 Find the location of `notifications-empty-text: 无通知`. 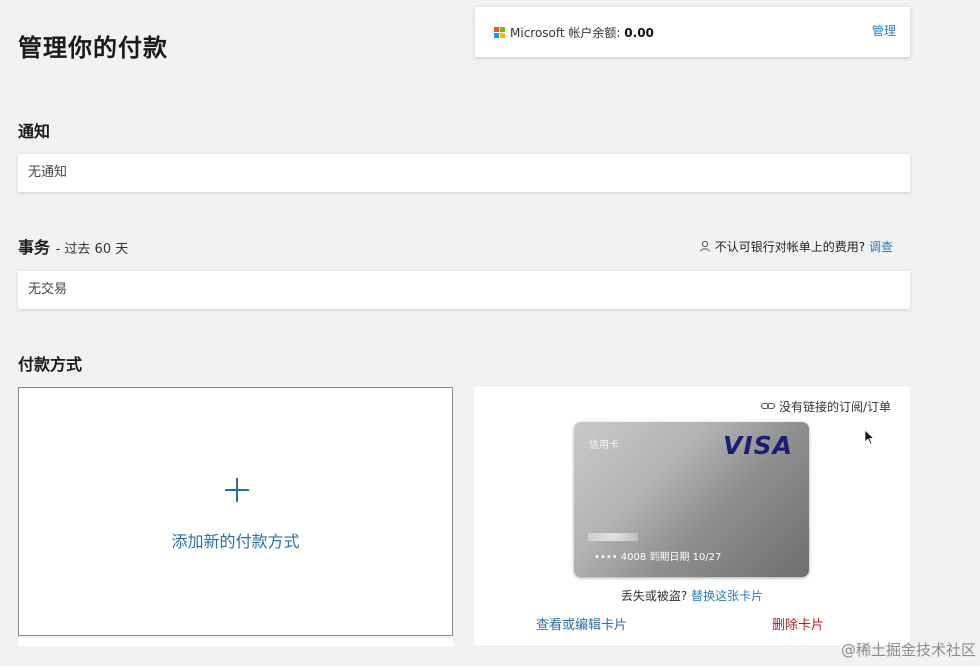

notifications-empty-text: 无通知 is located at coordinates (48, 172).